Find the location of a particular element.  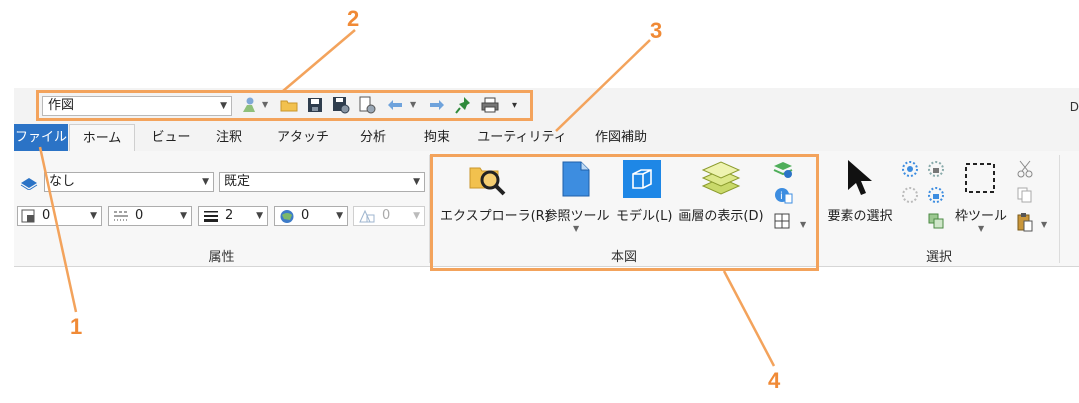

callout-number-1: 1 is located at coordinates (76, 326).